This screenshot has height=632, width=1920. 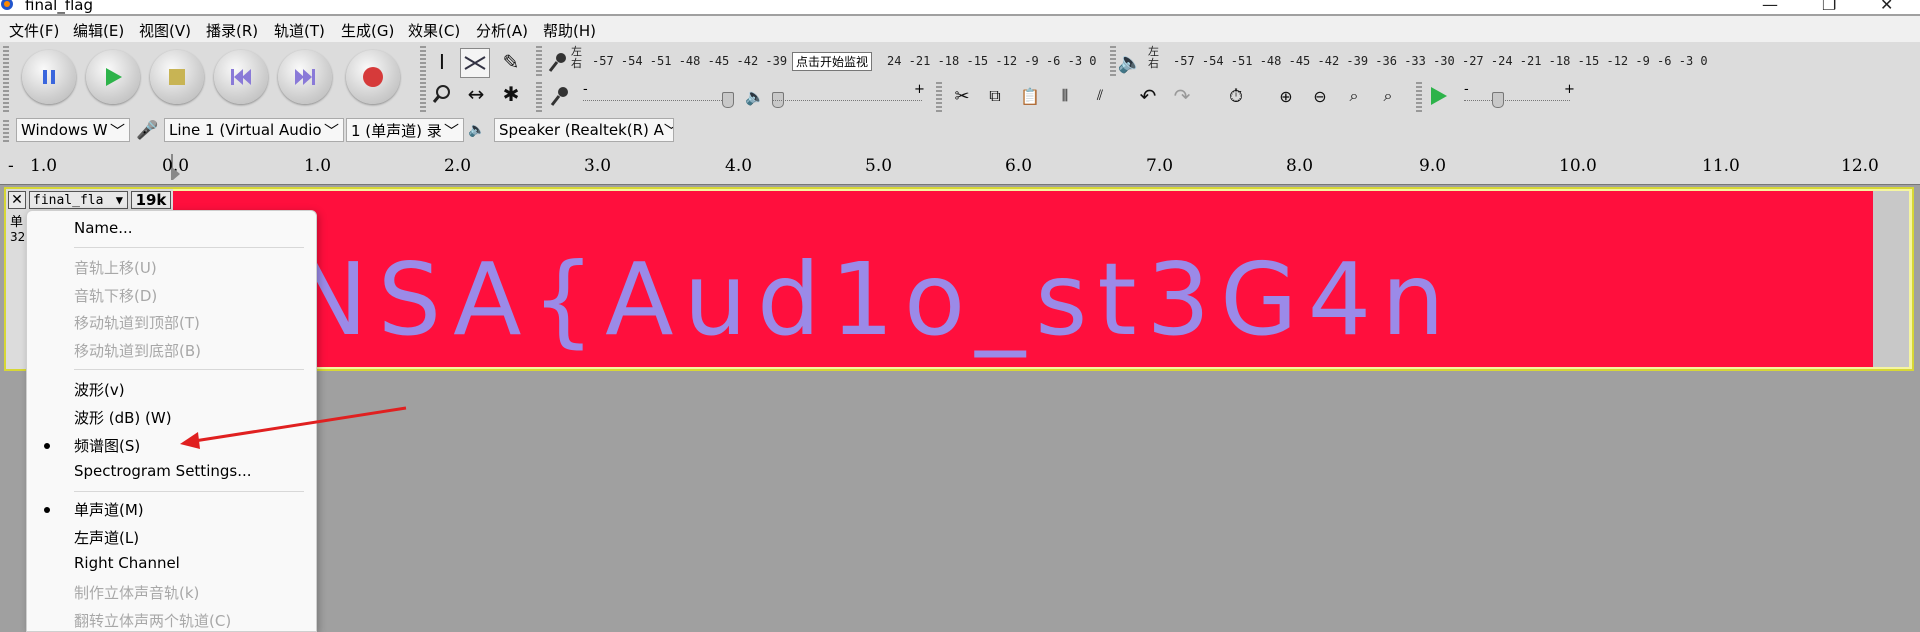 What do you see at coordinates (232, 30) in the screenshot?
I see `menu-record: 播录(R)` at bounding box center [232, 30].